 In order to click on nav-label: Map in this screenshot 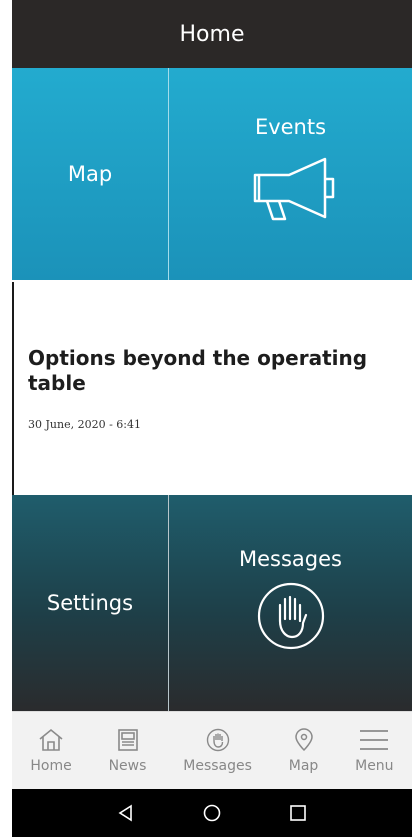, I will do `click(303, 766)`.